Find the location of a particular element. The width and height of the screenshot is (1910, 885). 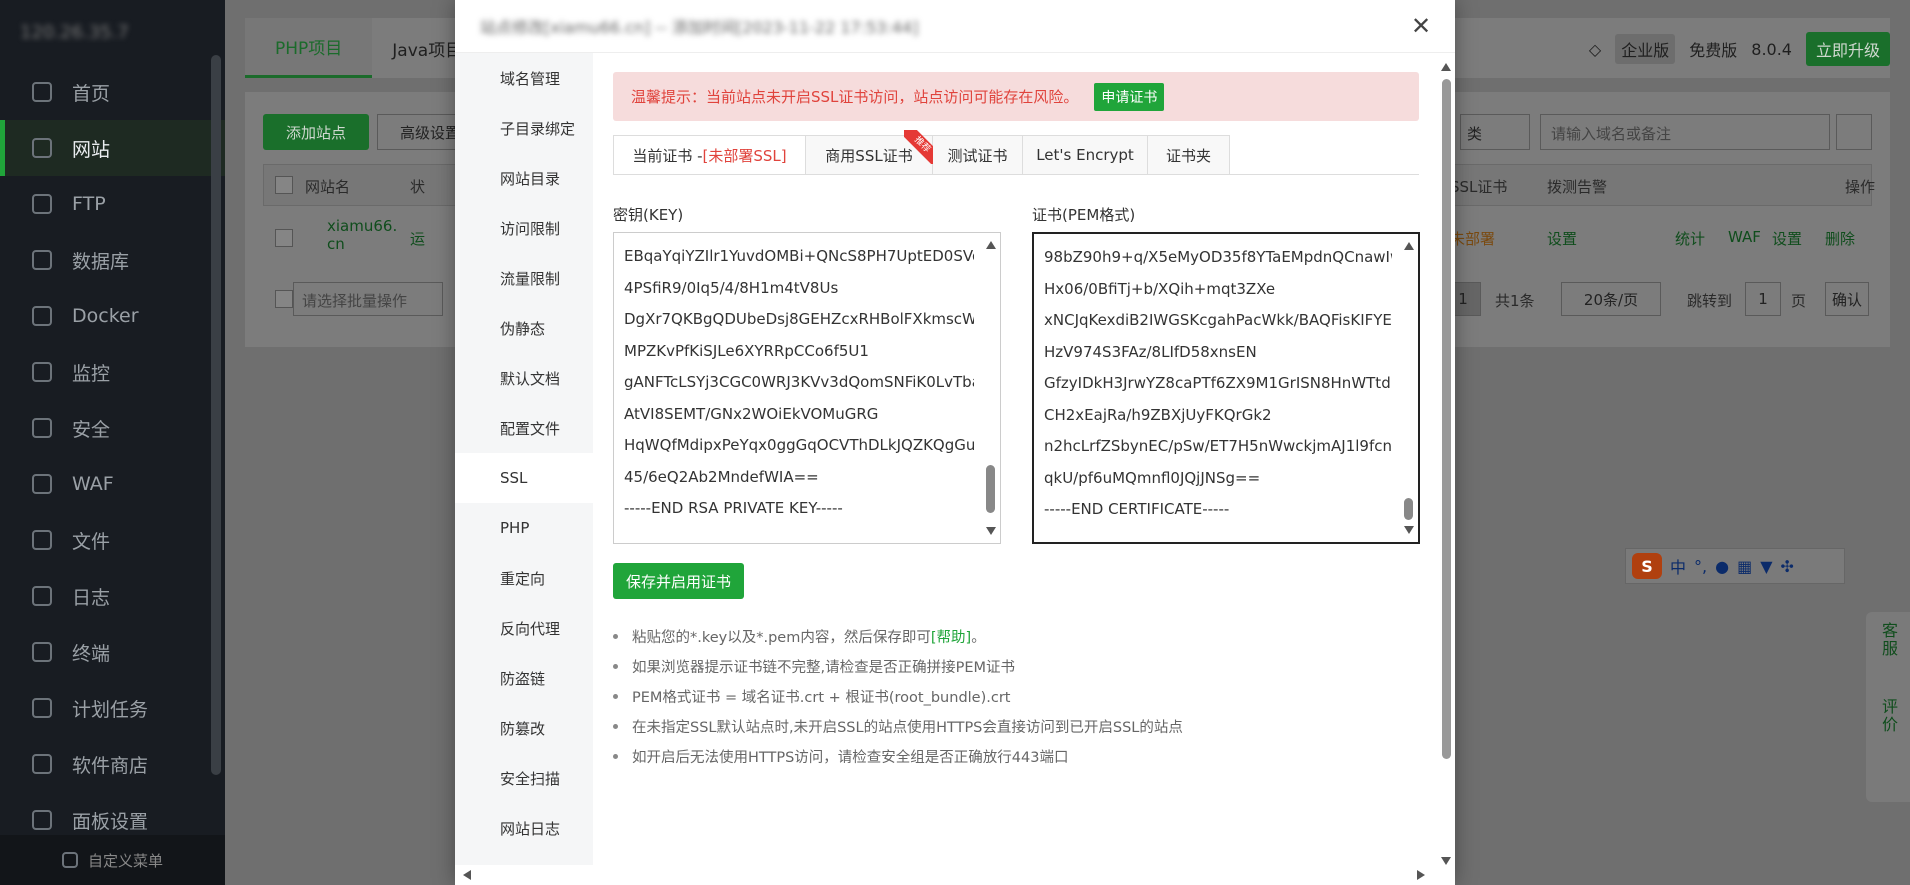

sogou-logo-icon: S is located at coordinates (1647, 566).